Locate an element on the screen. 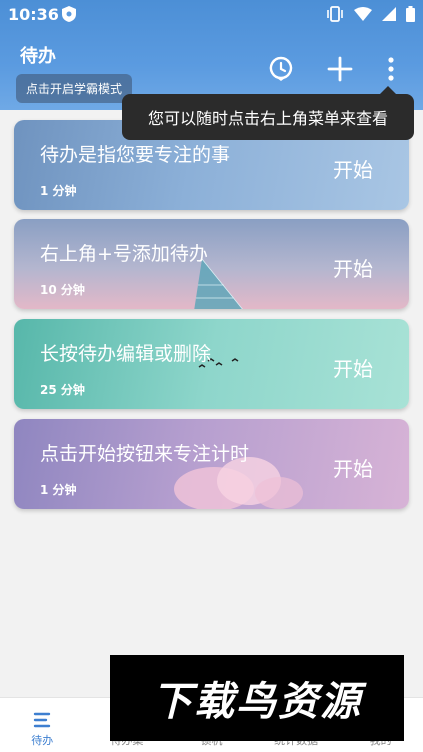 The width and height of the screenshot is (423, 752). todo-duration: 25 分钟 is located at coordinates (62, 390).